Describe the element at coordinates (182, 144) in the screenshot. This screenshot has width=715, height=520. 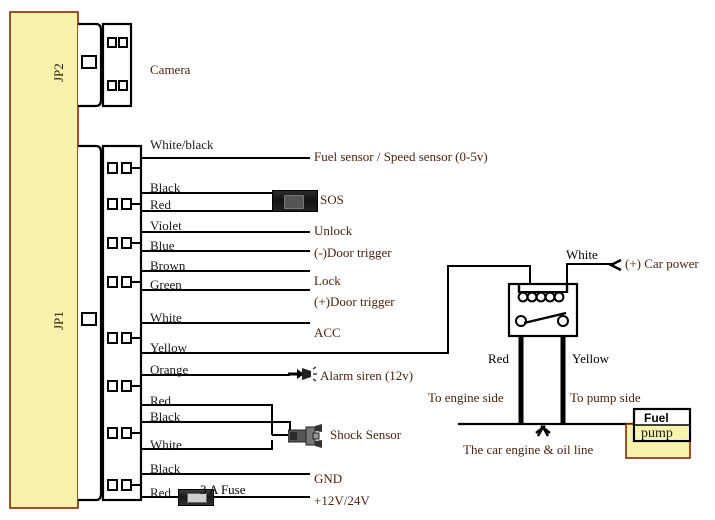
I see `wire-label-white-black: White/black` at that location.